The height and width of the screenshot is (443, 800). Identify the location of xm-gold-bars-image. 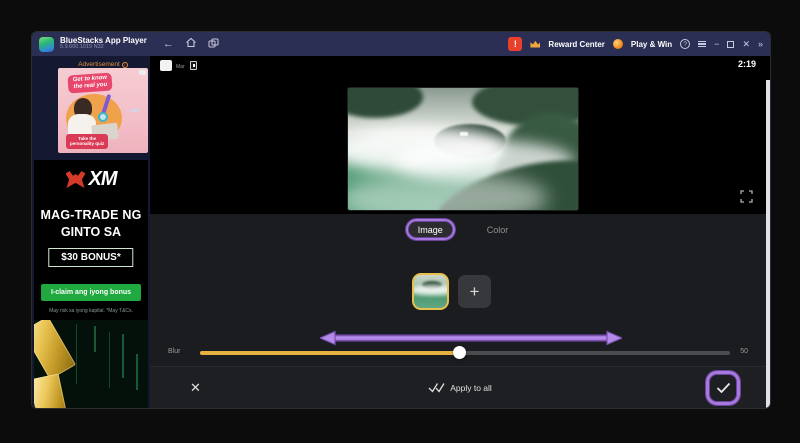
(91, 364).